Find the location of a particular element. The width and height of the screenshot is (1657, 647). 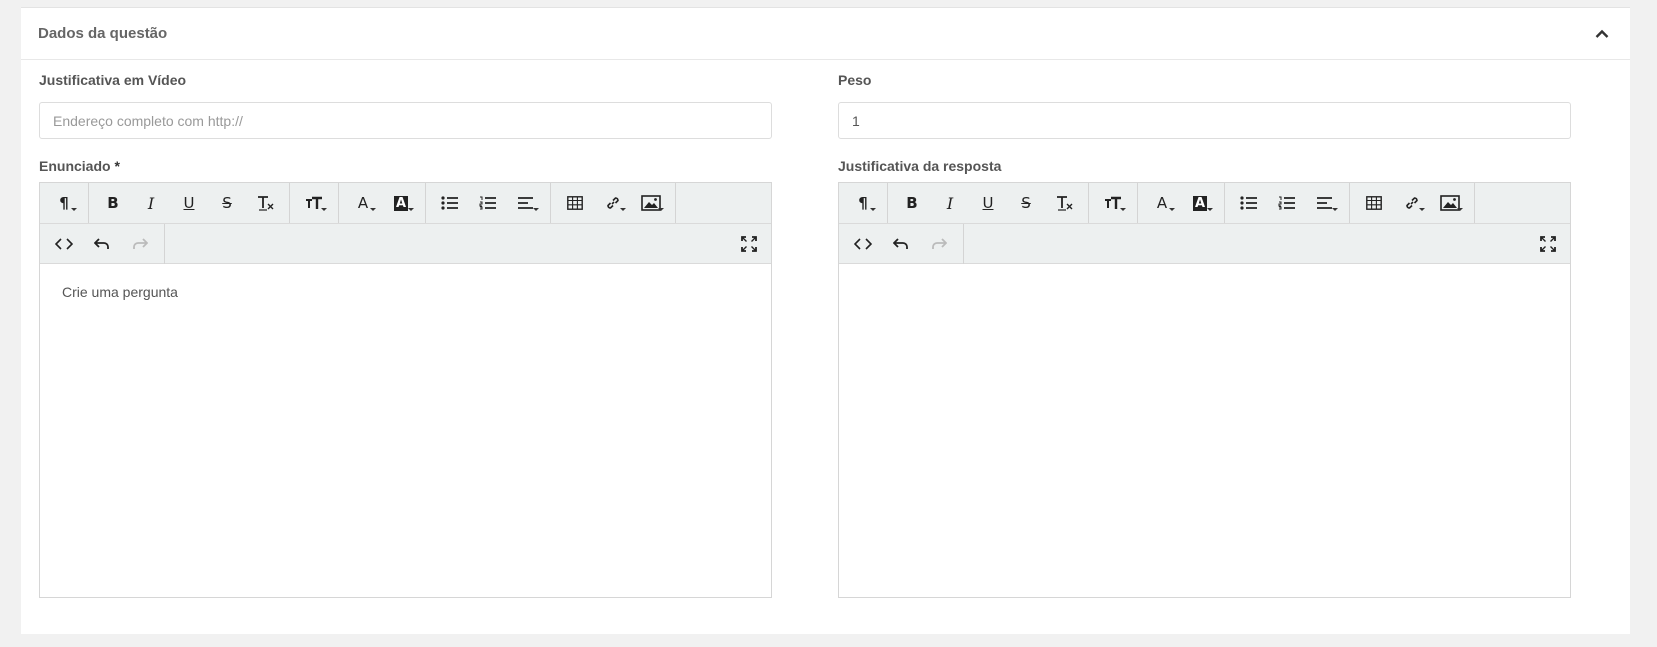

video-url-input is located at coordinates (405, 120).